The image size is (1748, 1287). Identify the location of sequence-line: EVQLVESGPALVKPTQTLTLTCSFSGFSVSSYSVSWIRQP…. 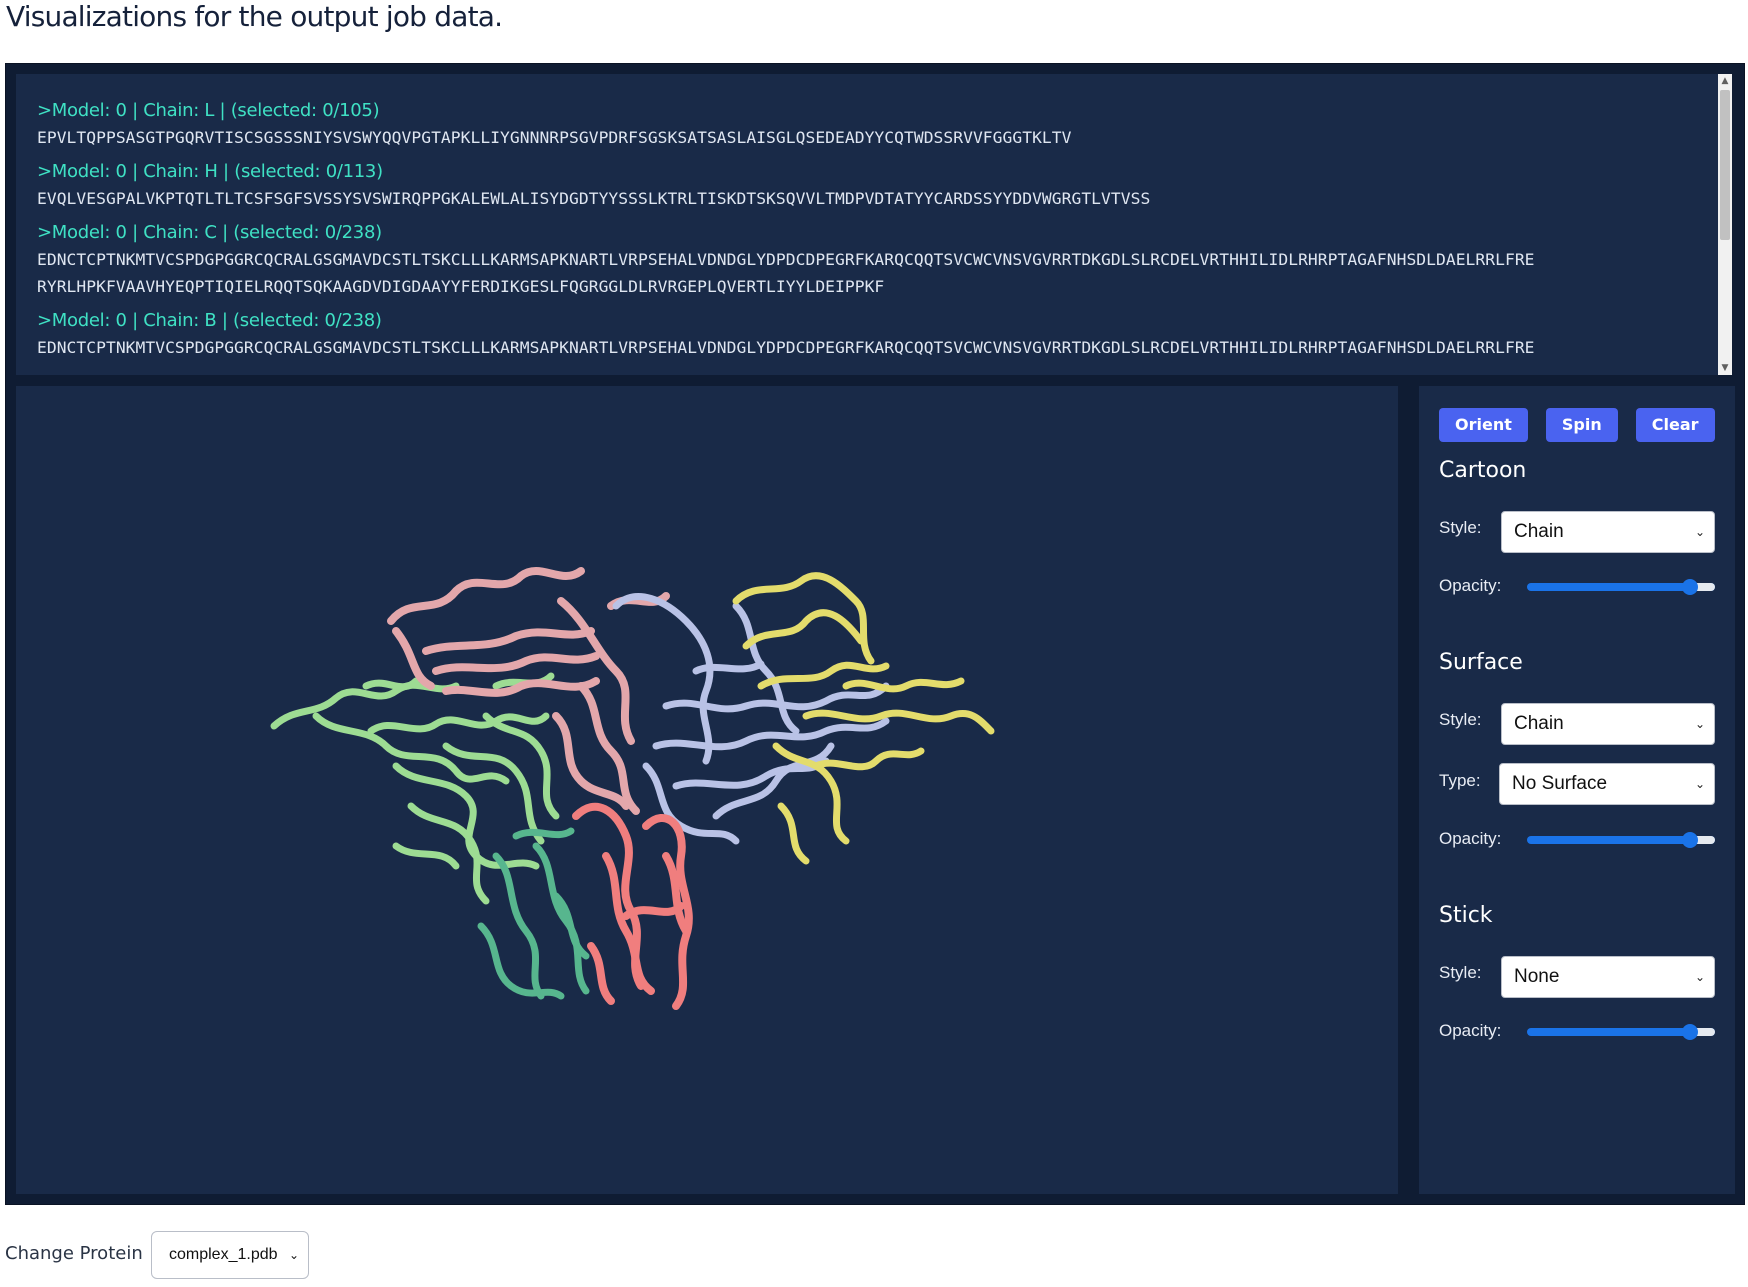
(872, 198).